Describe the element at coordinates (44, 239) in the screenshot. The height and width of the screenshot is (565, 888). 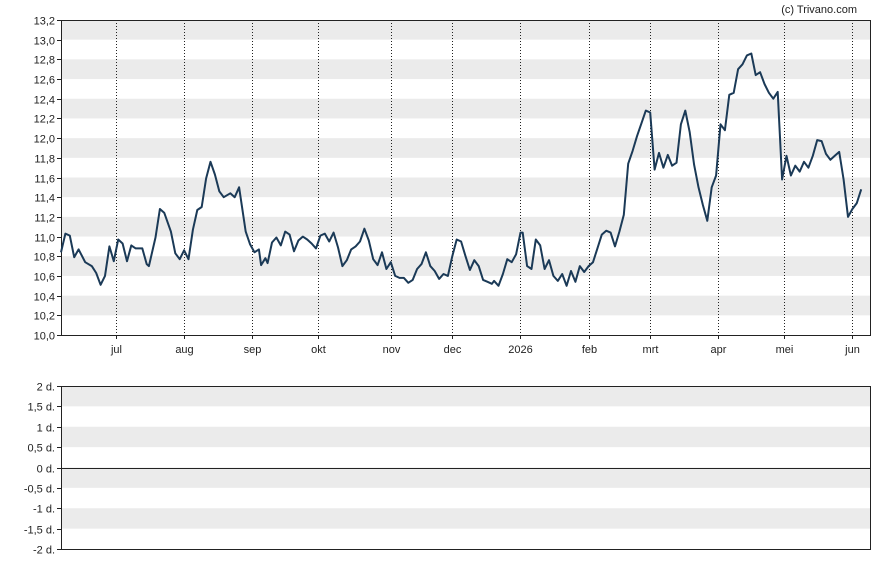
I see `y-tick-label: 11,0` at that location.